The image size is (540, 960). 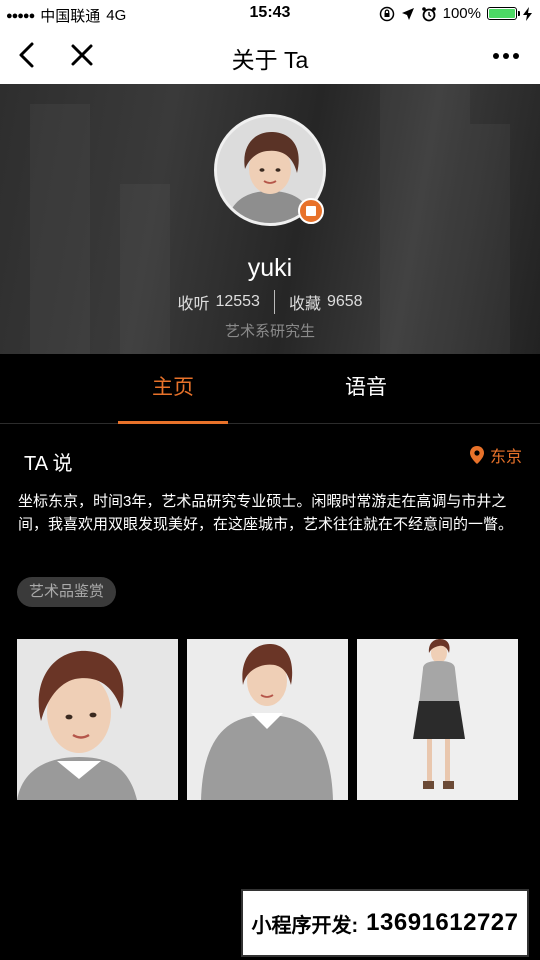 What do you see at coordinates (386, 13) in the screenshot?
I see `rotation-lock-icon` at bounding box center [386, 13].